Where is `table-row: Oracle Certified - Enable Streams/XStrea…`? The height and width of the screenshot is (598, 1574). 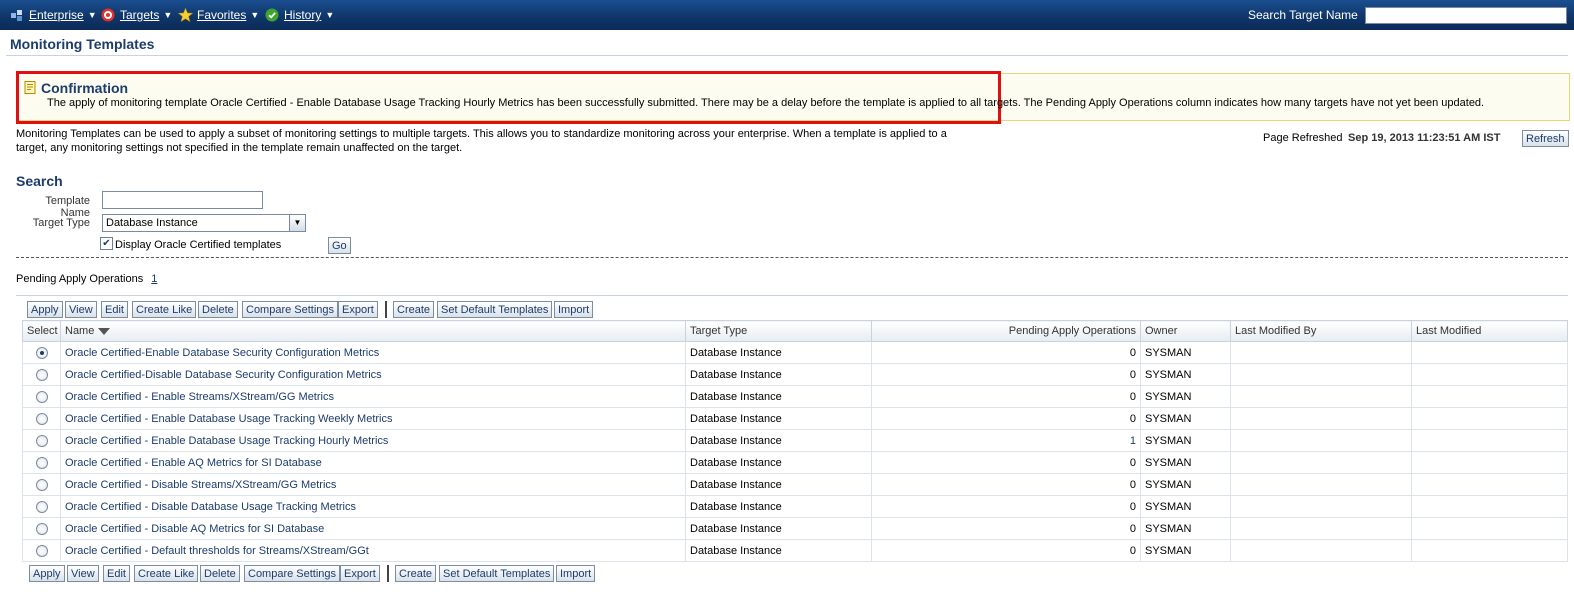
table-row: Oracle Certified - Enable Streams/XStrea… is located at coordinates (795, 396).